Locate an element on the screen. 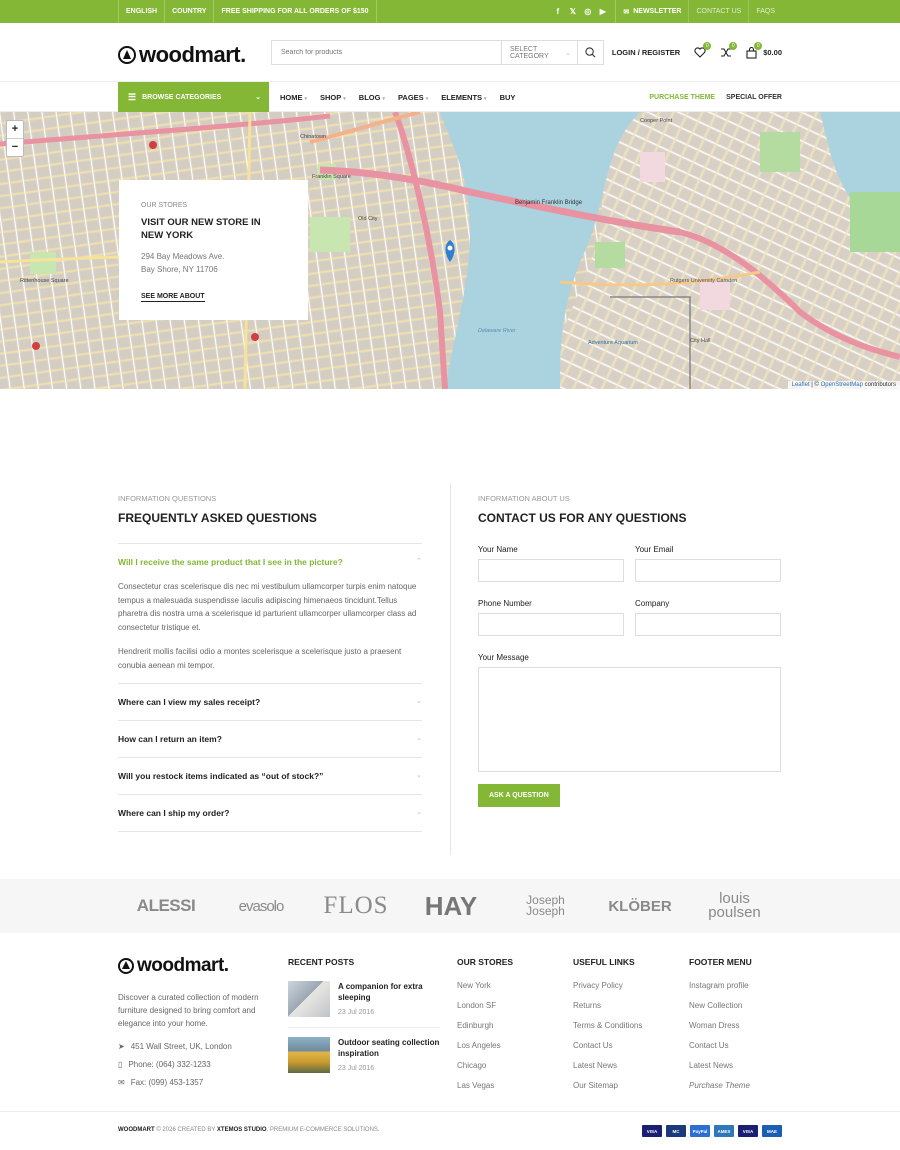  store-address: 294 Bay Meadows Ave. Bay Shore, NY 11706 is located at coordinates (183, 263).